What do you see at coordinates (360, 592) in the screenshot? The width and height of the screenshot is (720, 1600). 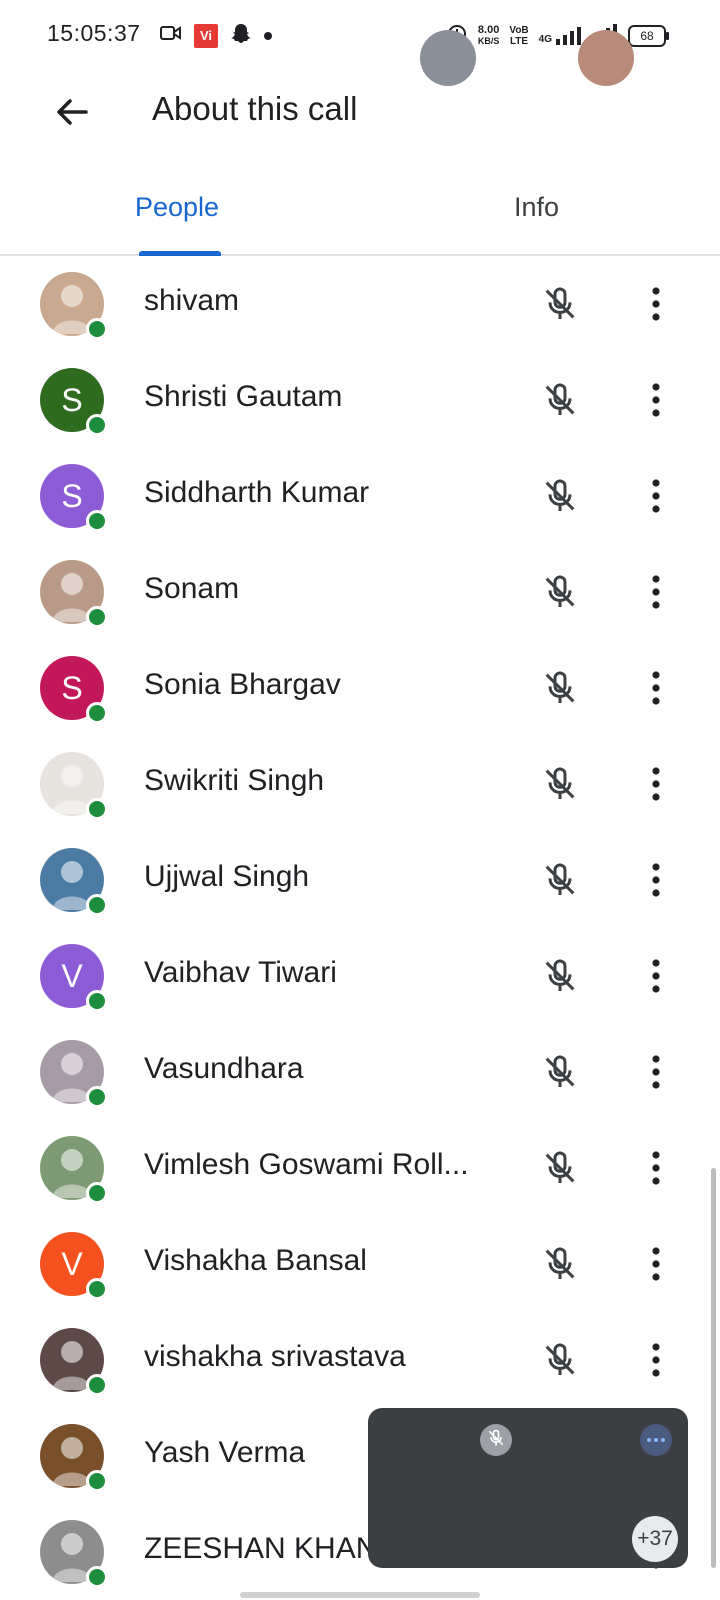 I see `participant-row: Sonam` at bounding box center [360, 592].